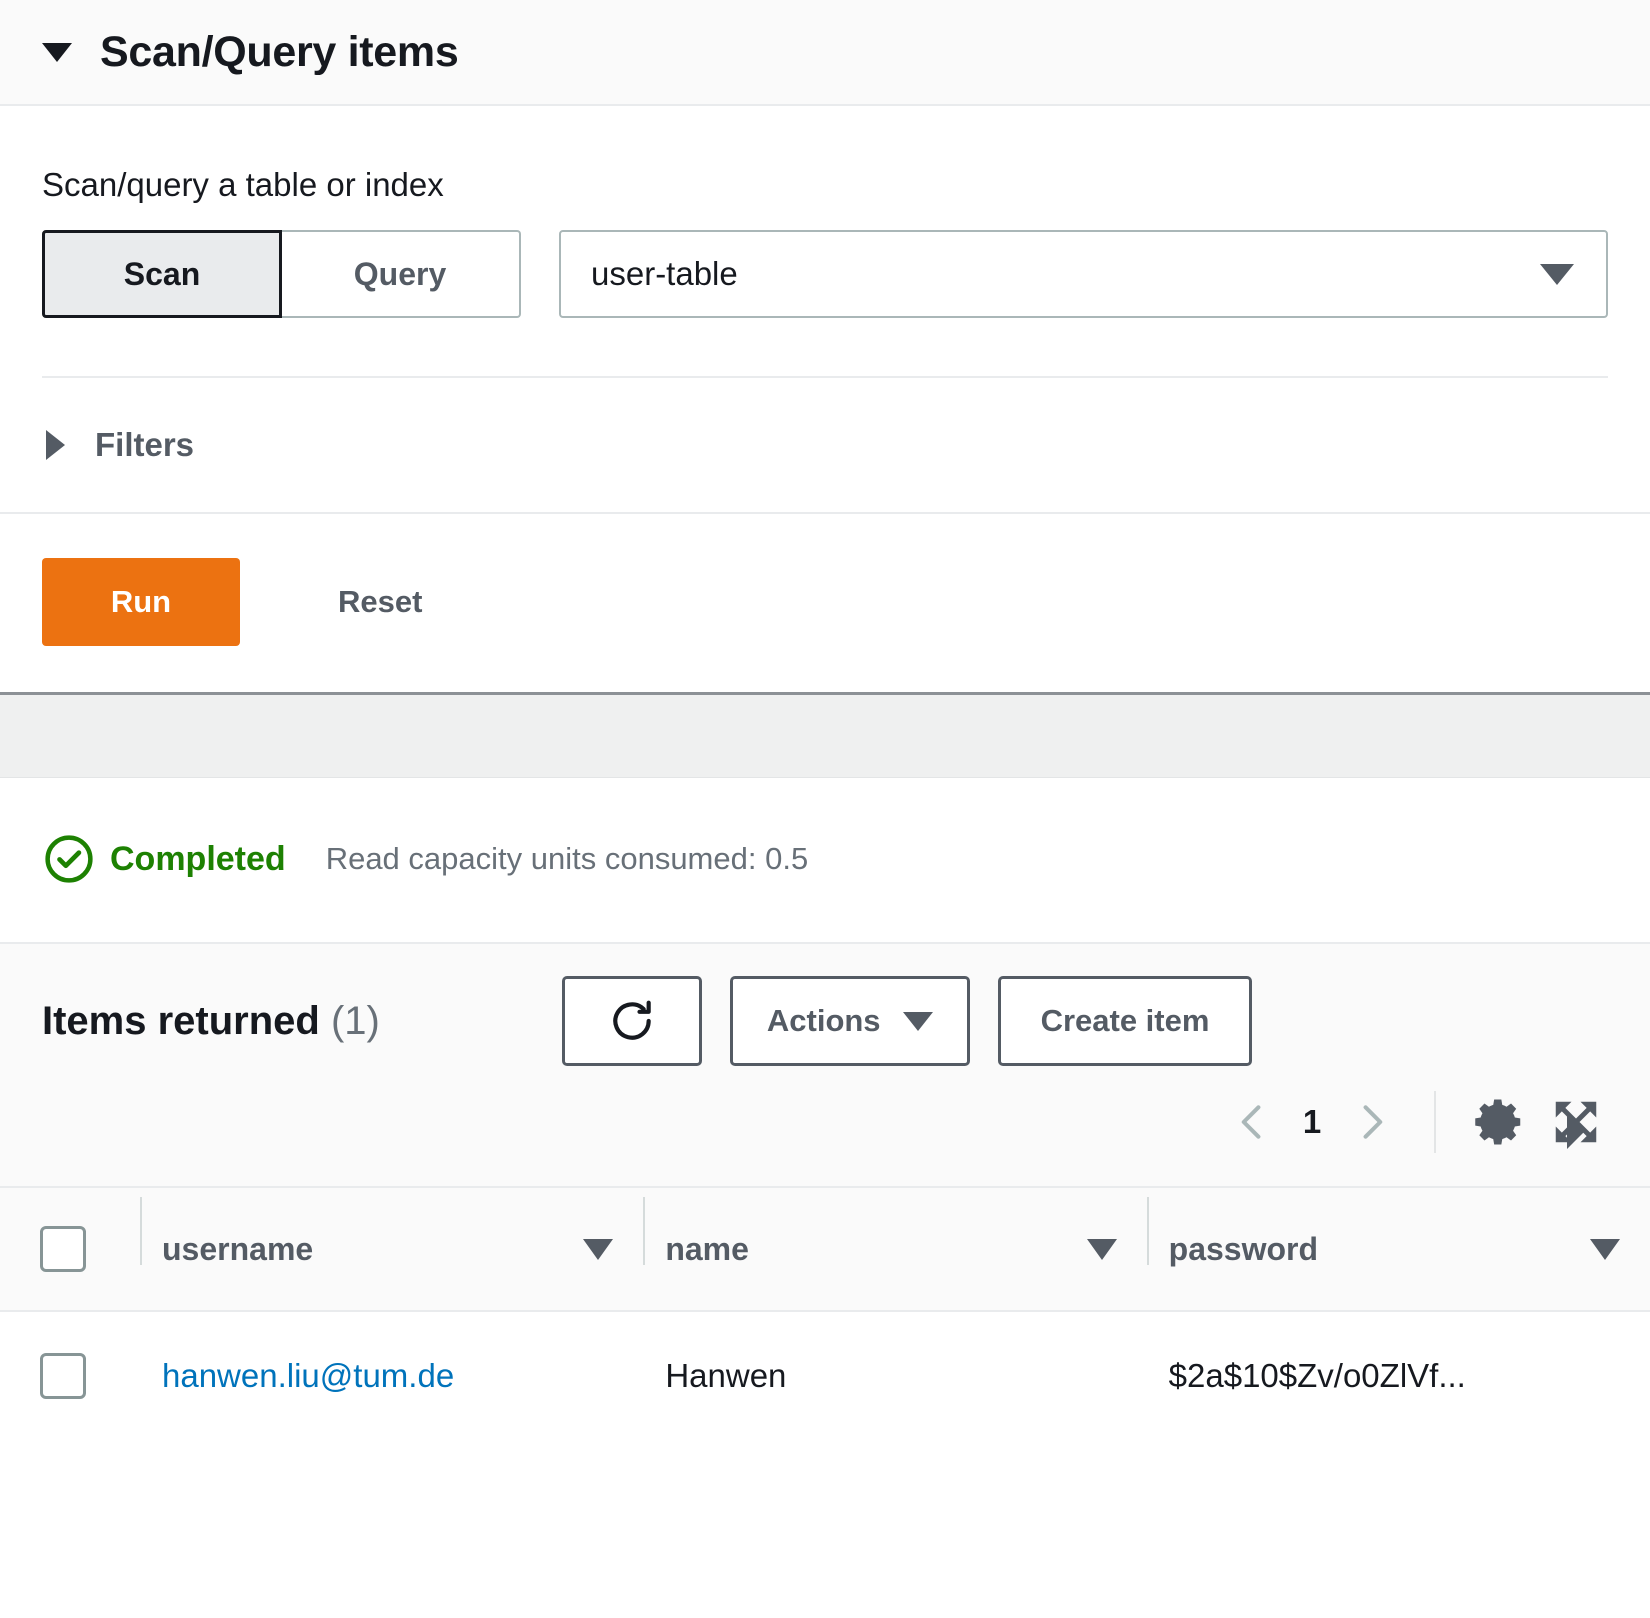 The image size is (1650, 1618). What do you see at coordinates (181, 1020) in the screenshot?
I see `items-returned-label: Items returned` at bounding box center [181, 1020].